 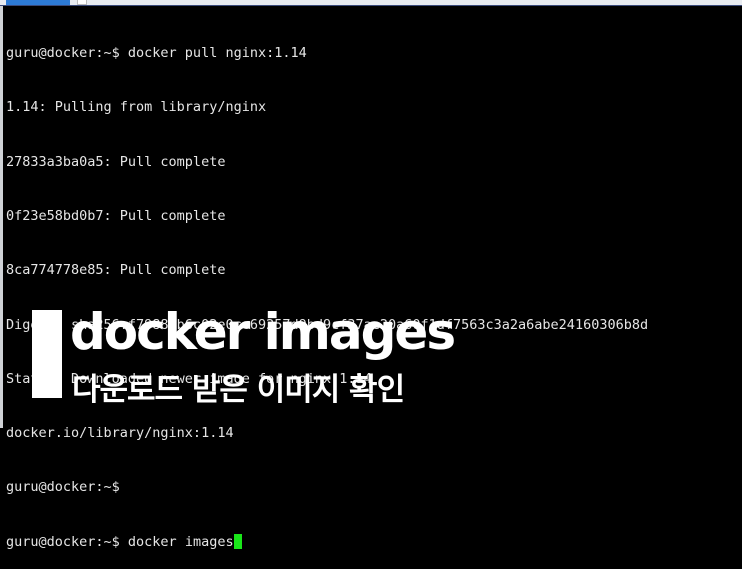 What do you see at coordinates (116, 161) in the screenshot?
I see `terminal-line: 27833a3ba0a5: Pull complete` at bounding box center [116, 161].